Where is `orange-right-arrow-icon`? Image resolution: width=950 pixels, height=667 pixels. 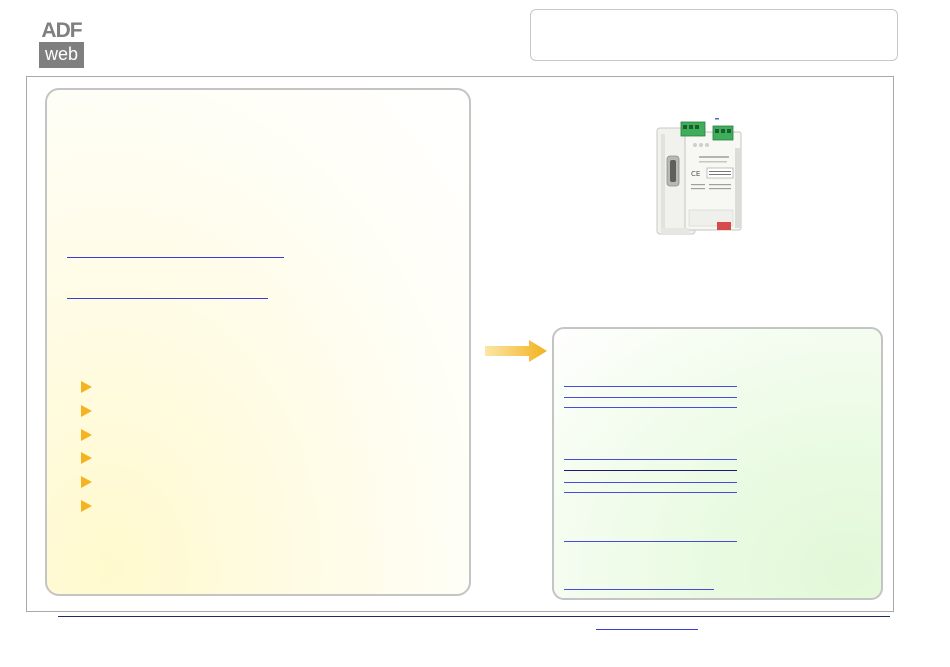 orange-right-arrow-icon is located at coordinates (516, 351).